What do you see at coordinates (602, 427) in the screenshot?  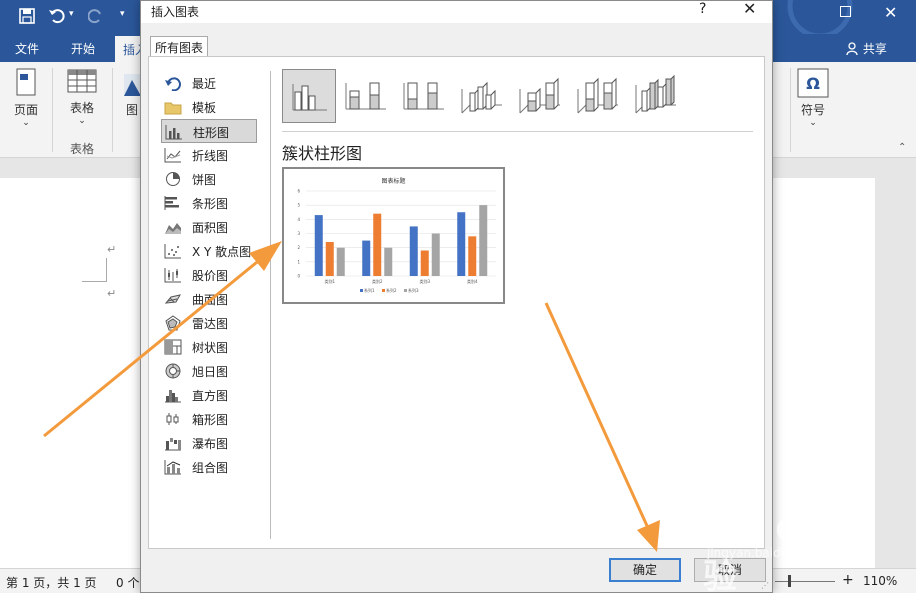 I see `arrow-to-ok` at bounding box center [602, 427].